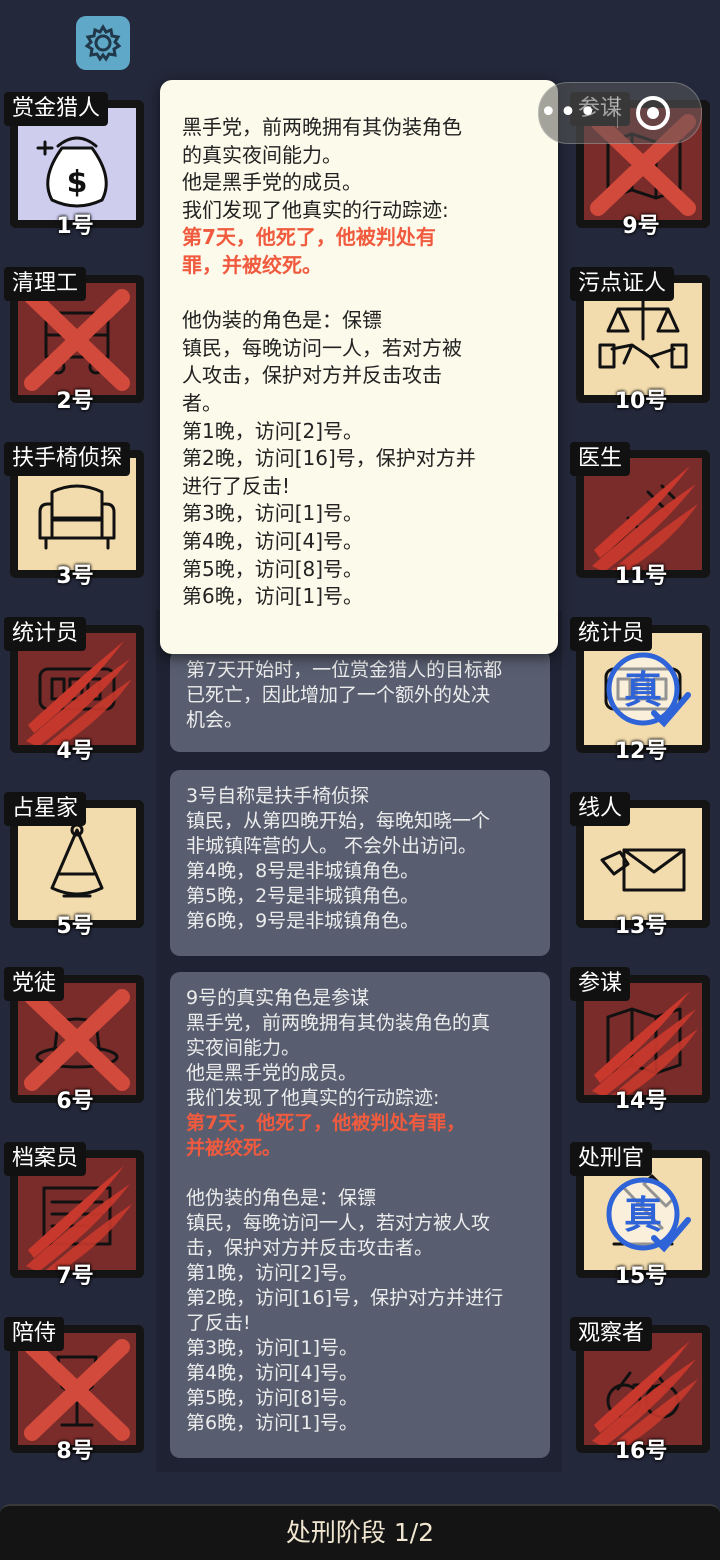 This screenshot has height=1560, width=720. What do you see at coordinates (75, 1451) in the screenshot?
I see `player-number: 8号` at bounding box center [75, 1451].